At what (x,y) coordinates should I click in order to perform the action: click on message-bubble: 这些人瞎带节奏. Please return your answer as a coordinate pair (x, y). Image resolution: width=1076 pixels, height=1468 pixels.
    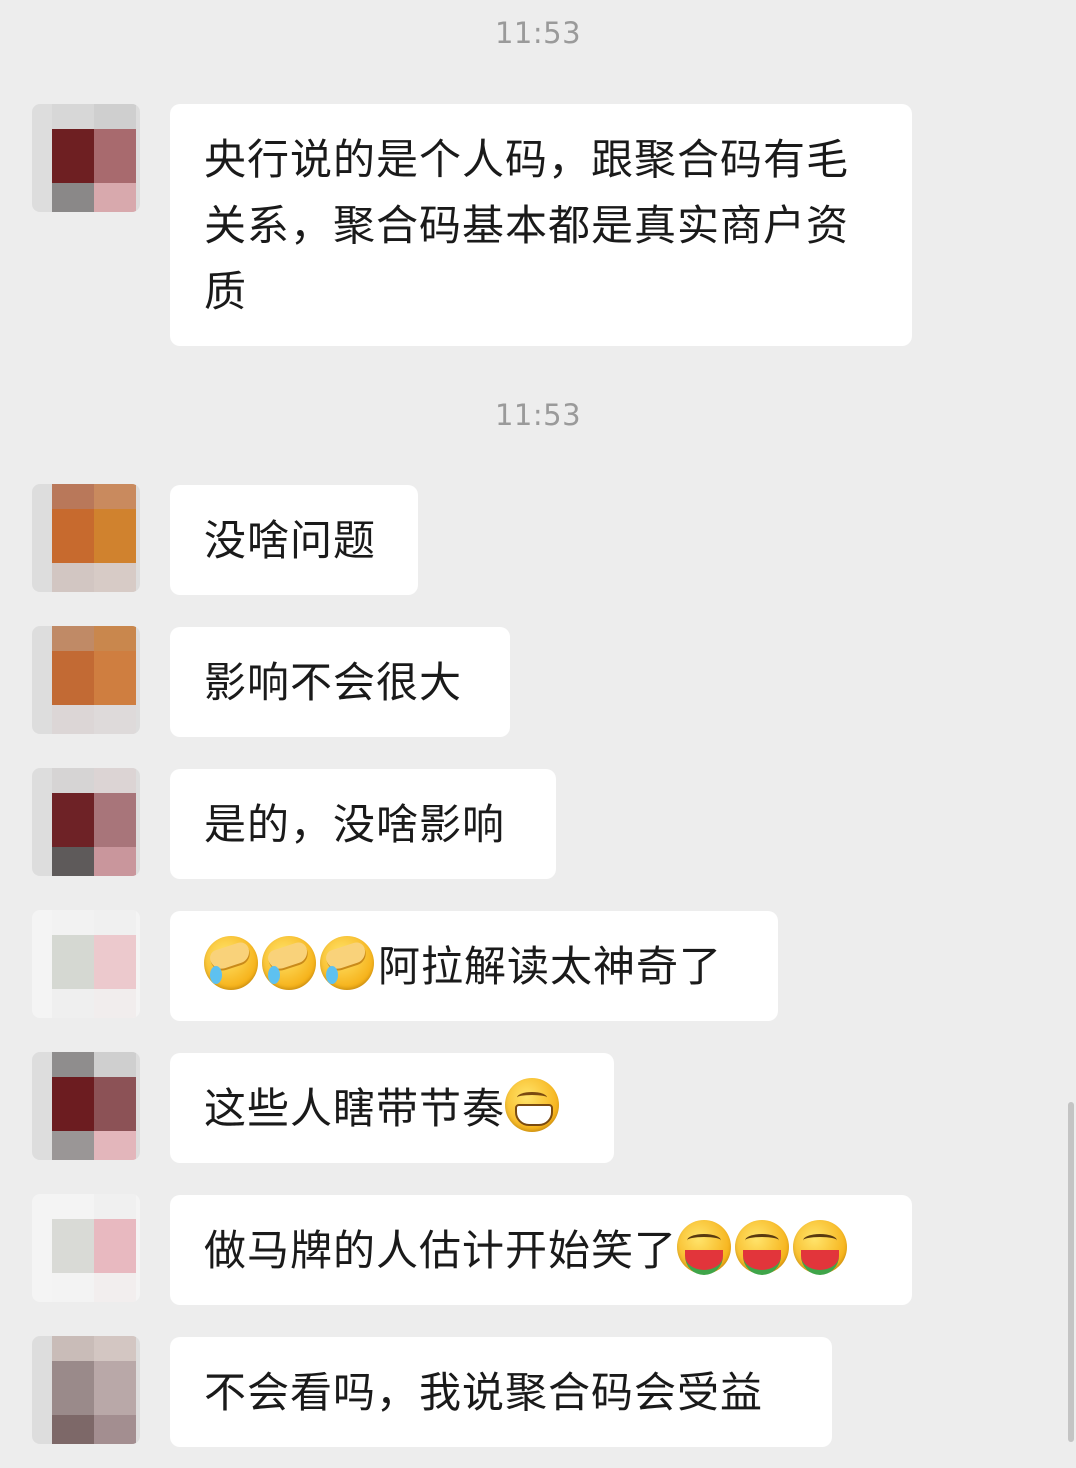
    Looking at the image, I should click on (392, 1108).